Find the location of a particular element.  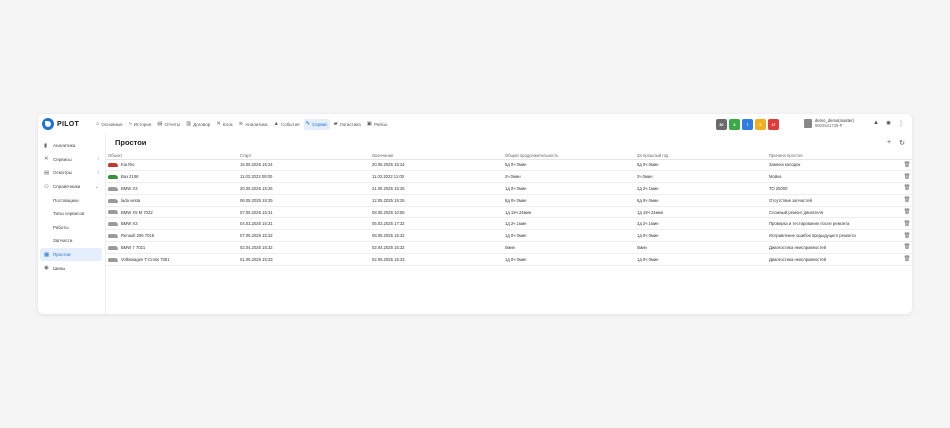

sidebar-item-9: ◉ Шины is located at coordinates (71, 268).